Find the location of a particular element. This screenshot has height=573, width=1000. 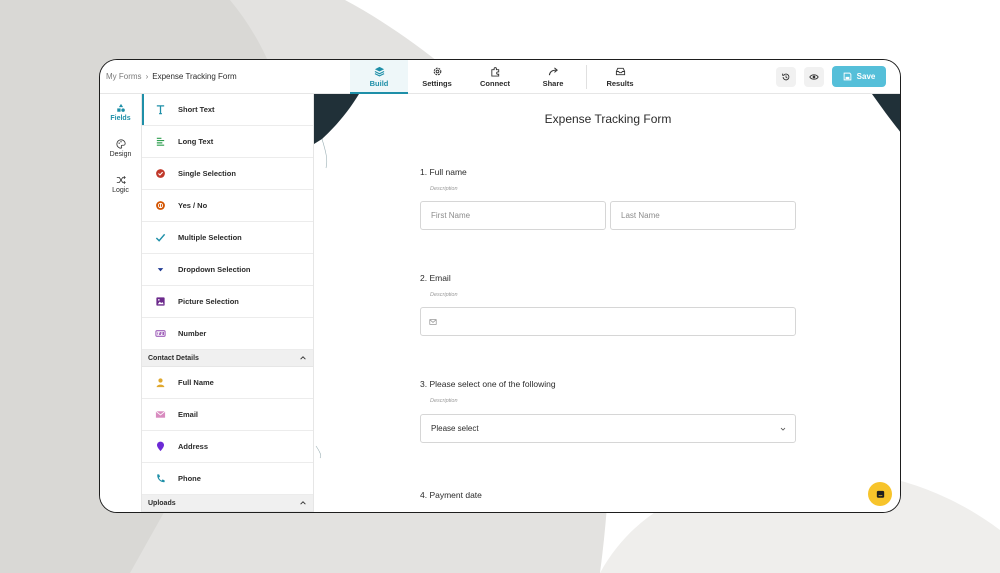

caret-down-icon is located at coordinates (160, 270).